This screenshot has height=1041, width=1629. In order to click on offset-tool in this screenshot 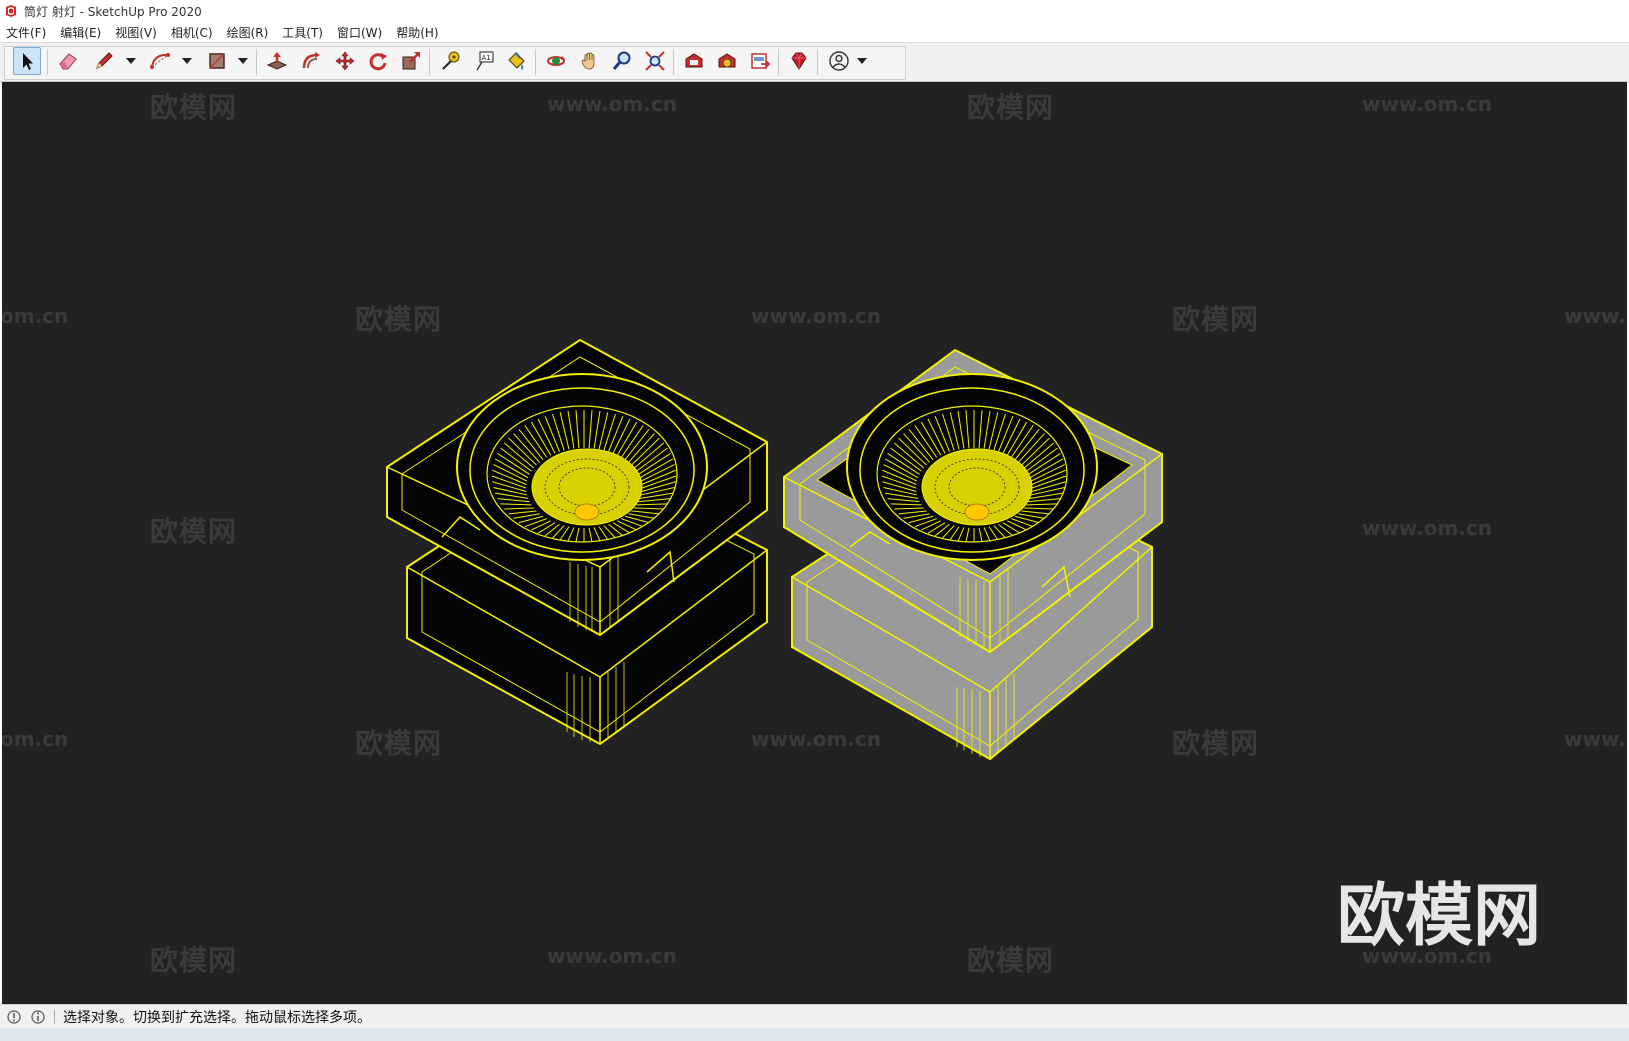, I will do `click(311, 61)`.